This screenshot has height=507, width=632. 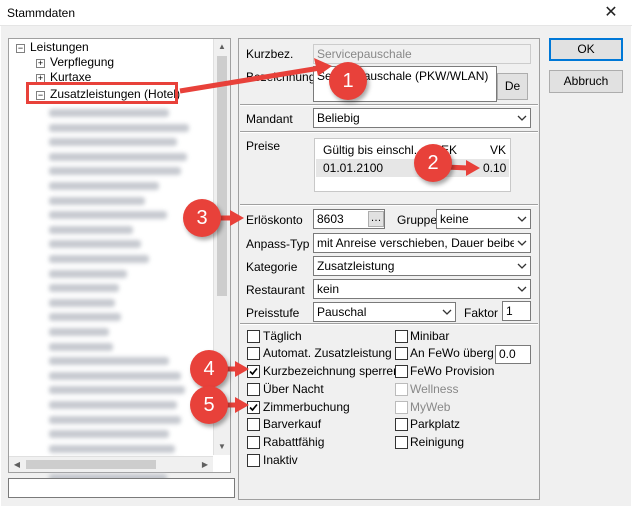 I want to click on reinigung-label: Reinigung, so click(x=437, y=442).